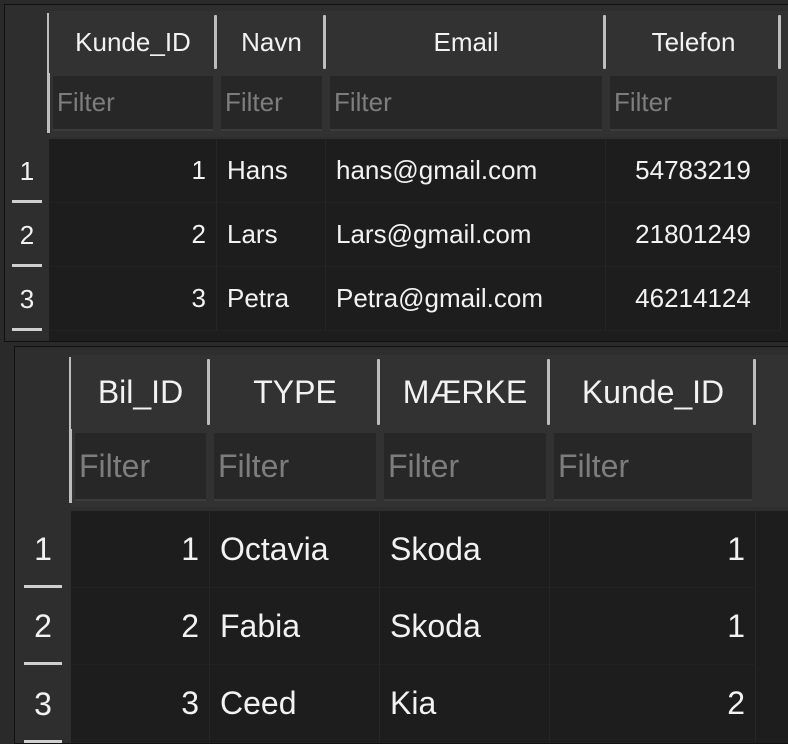 The image size is (788, 744). I want to click on table-cell: 46214124, so click(693, 299).